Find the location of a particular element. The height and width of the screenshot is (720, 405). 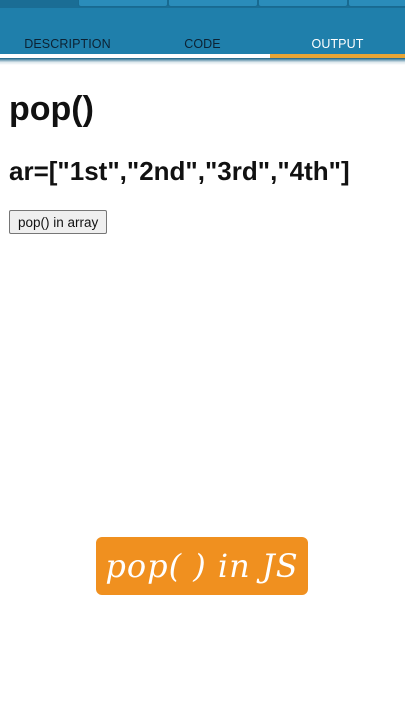

page-title: pop() is located at coordinates (51, 109).